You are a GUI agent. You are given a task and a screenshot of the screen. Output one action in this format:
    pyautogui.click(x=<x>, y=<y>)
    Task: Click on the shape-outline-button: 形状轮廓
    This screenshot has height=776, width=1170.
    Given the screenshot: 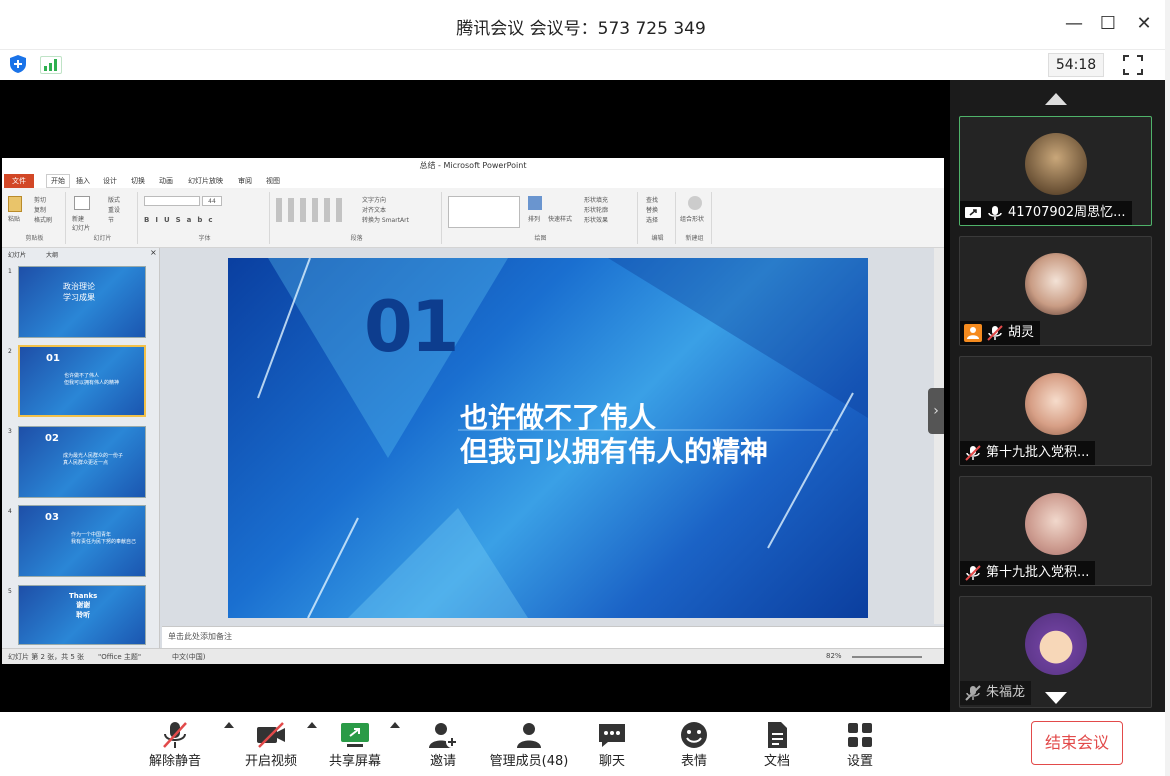 What is the action you would take?
    pyautogui.click(x=596, y=209)
    